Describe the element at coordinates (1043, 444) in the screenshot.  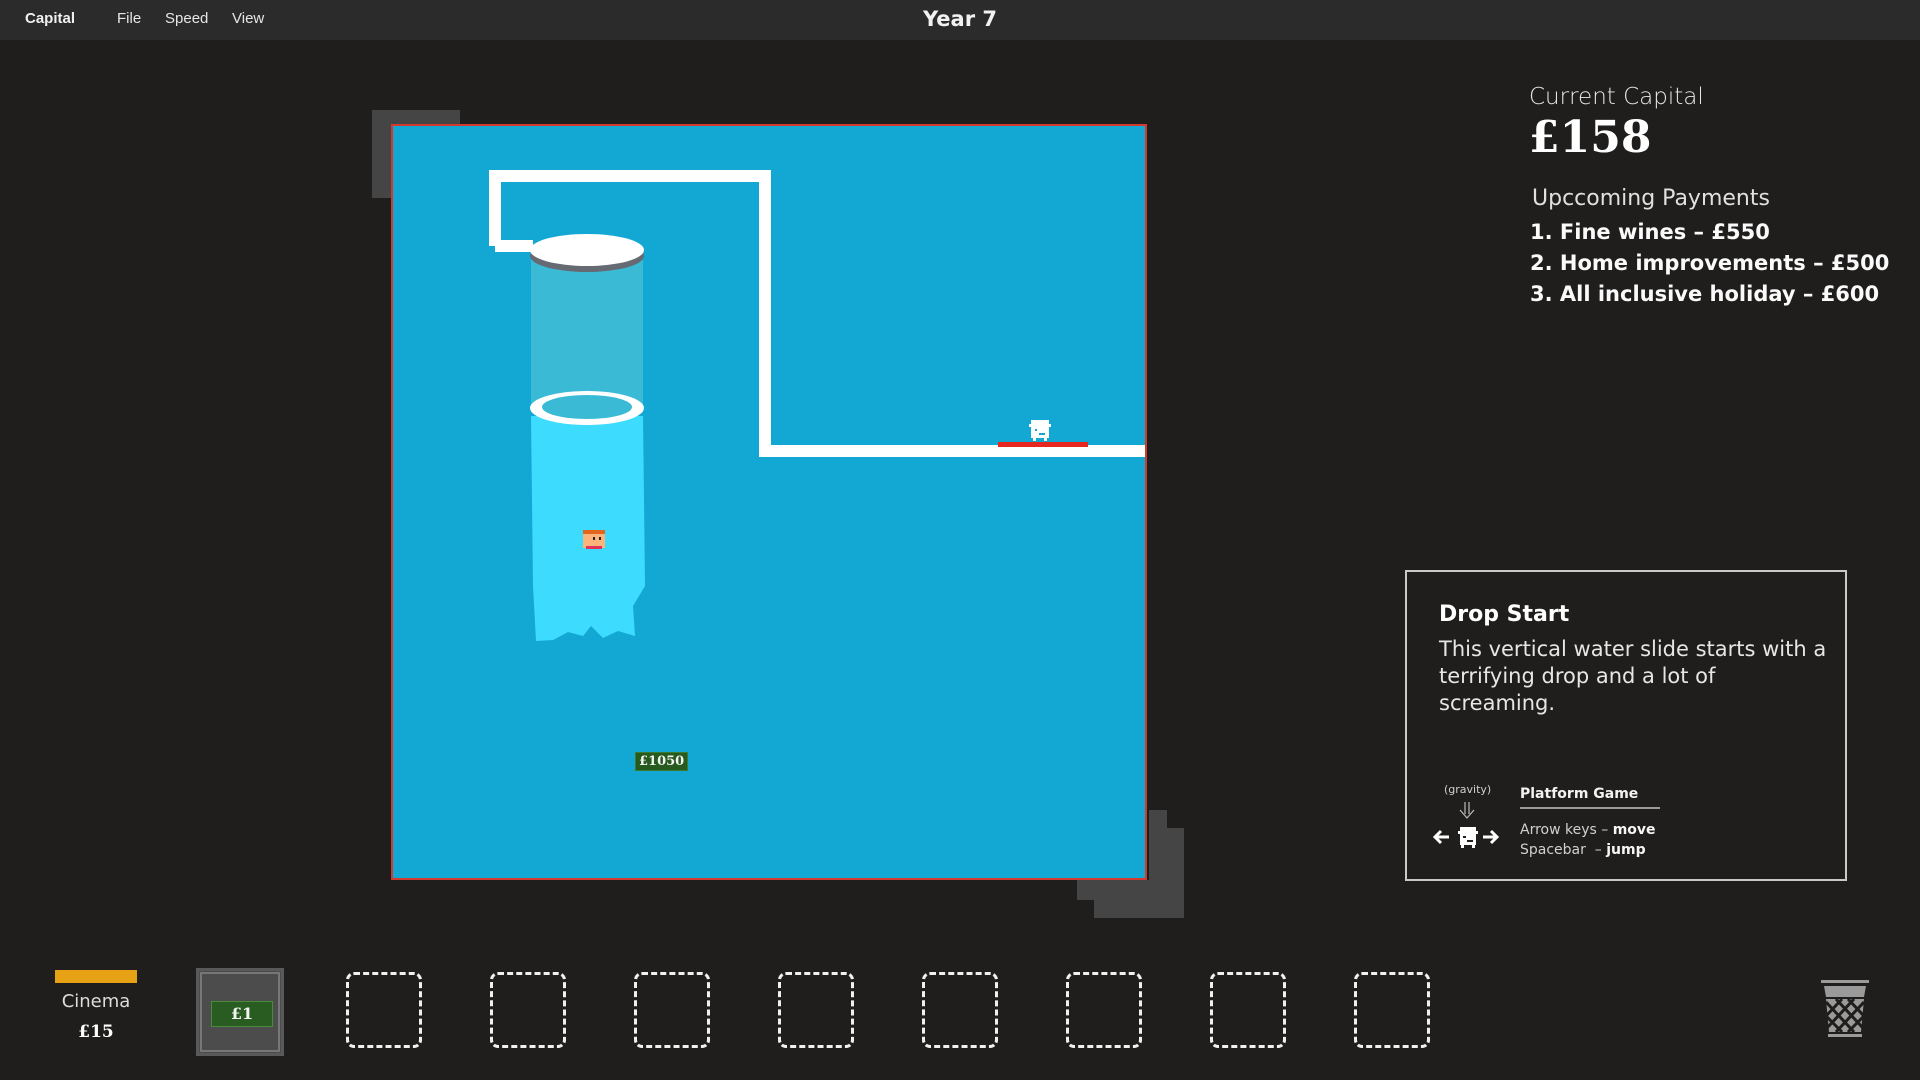
I see `hazard-platform` at that location.